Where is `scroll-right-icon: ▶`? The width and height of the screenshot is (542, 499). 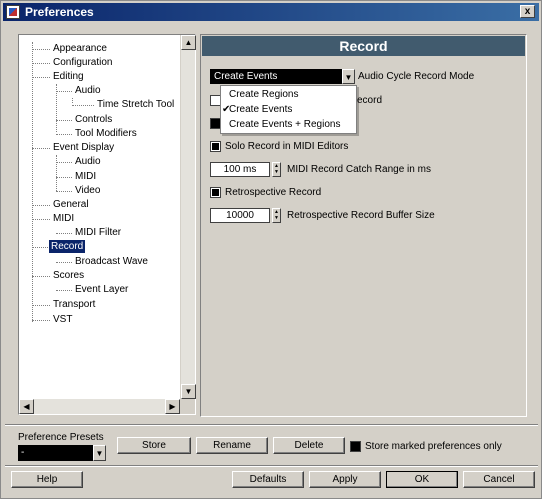 scroll-right-icon: ▶ is located at coordinates (172, 406).